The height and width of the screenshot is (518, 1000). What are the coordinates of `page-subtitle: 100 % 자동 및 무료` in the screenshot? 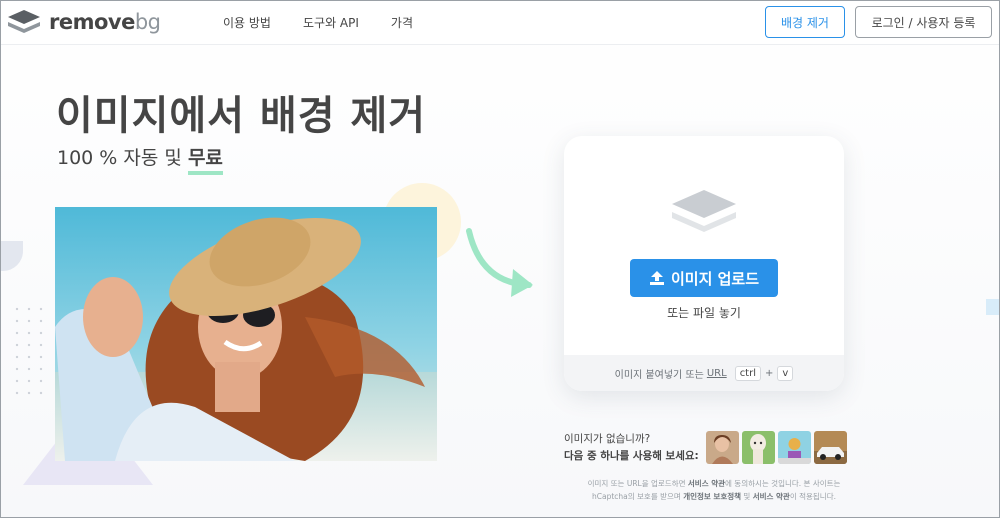 It's located at (140, 159).